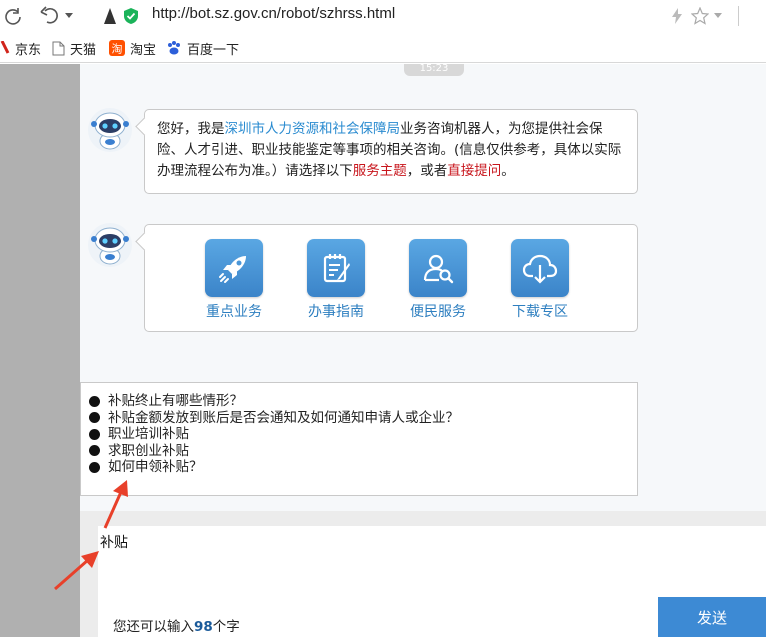 This screenshot has width=766, height=637. I want to click on bookmark-tmall: 天猫, so click(74, 48).